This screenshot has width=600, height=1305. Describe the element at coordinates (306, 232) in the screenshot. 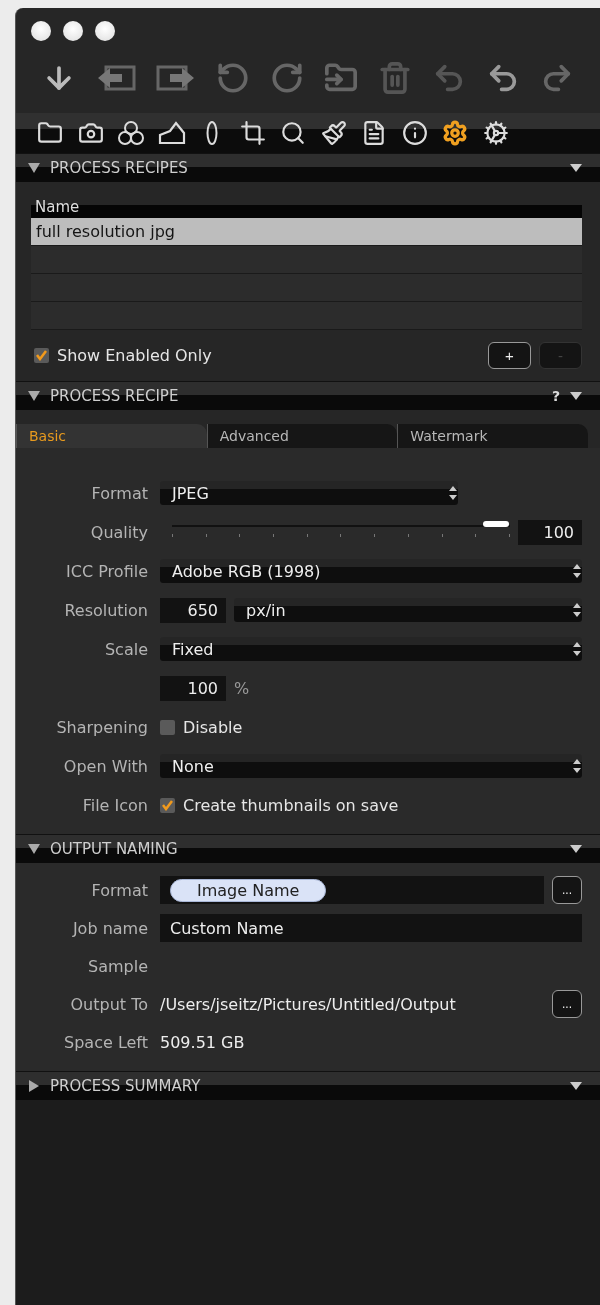

I see `list-row: full resolution jpg` at that location.